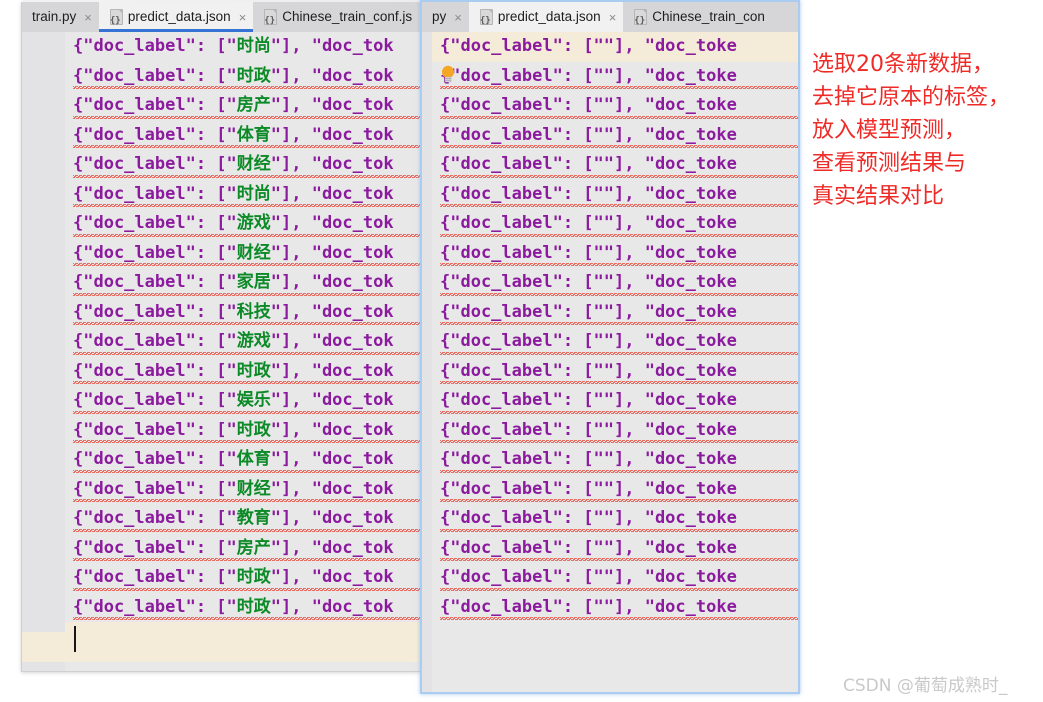  What do you see at coordinates (242, 519) in the screenshot?
I see `code-line: {"doc_label": ["教育"], "doc_tok` at bounding box center [242, 519].